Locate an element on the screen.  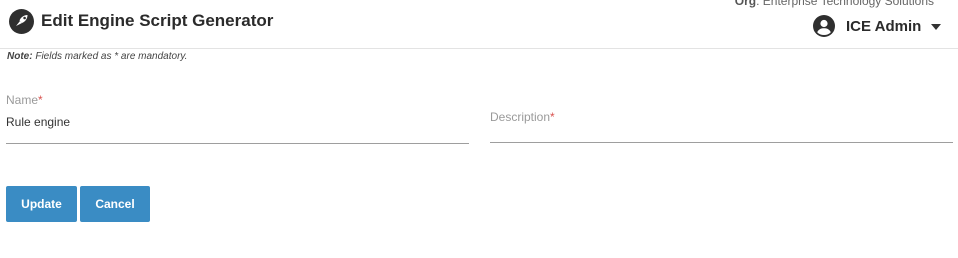
description-input-underline is located at coordinates (721, 142).